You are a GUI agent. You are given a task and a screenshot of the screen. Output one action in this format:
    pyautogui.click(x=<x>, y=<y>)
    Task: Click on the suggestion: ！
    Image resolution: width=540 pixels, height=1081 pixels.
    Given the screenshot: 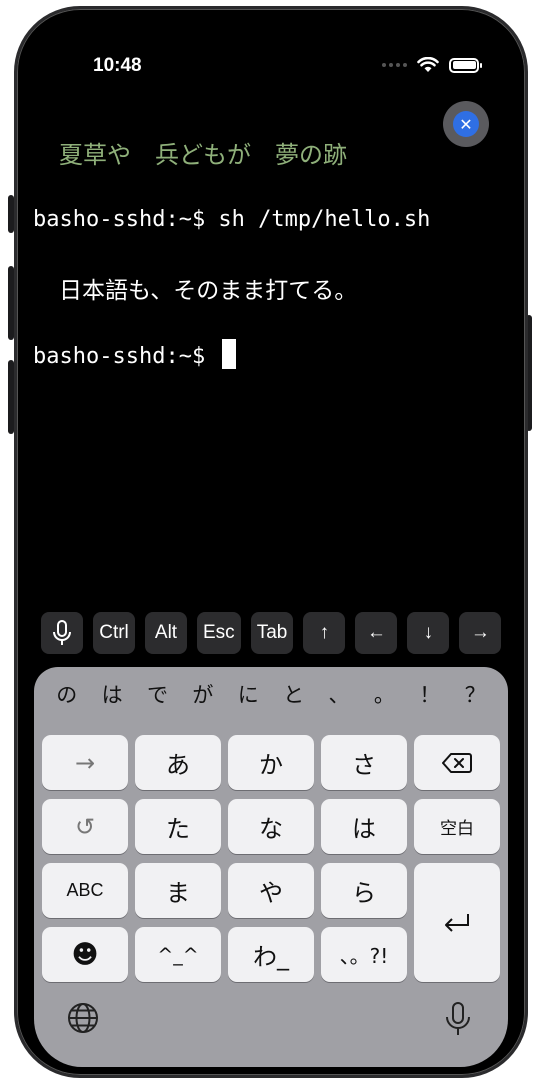 What is the action you would take?
    pyautogui.click(x=430, y=694)
    